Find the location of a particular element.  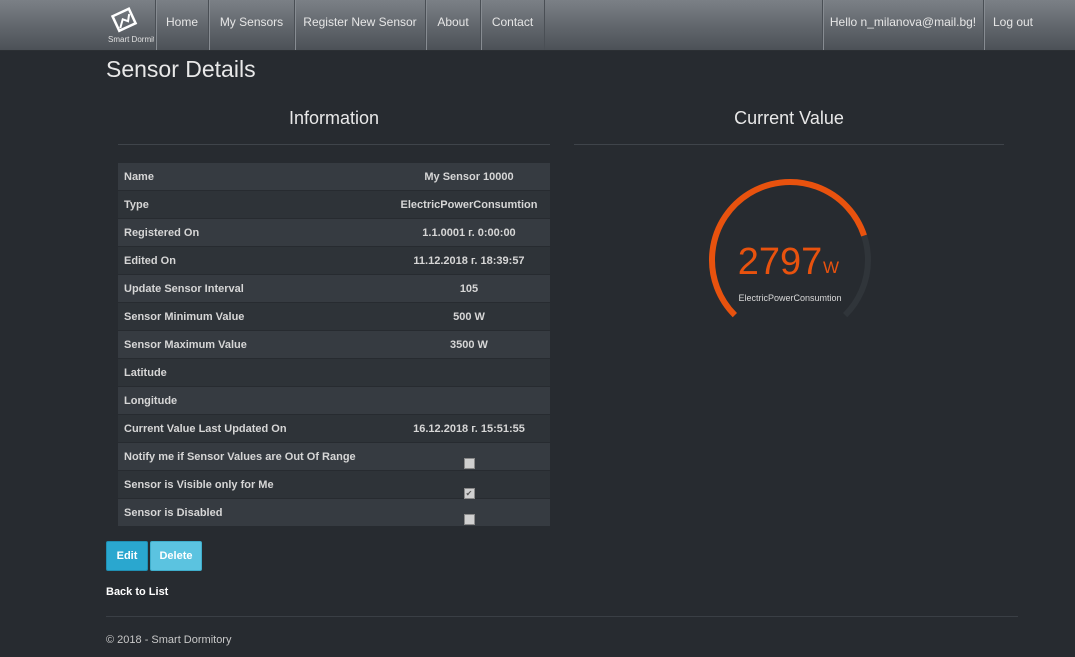

table-row: Sensor Maximum Value 3500 W is located at coordinates (334, 344).